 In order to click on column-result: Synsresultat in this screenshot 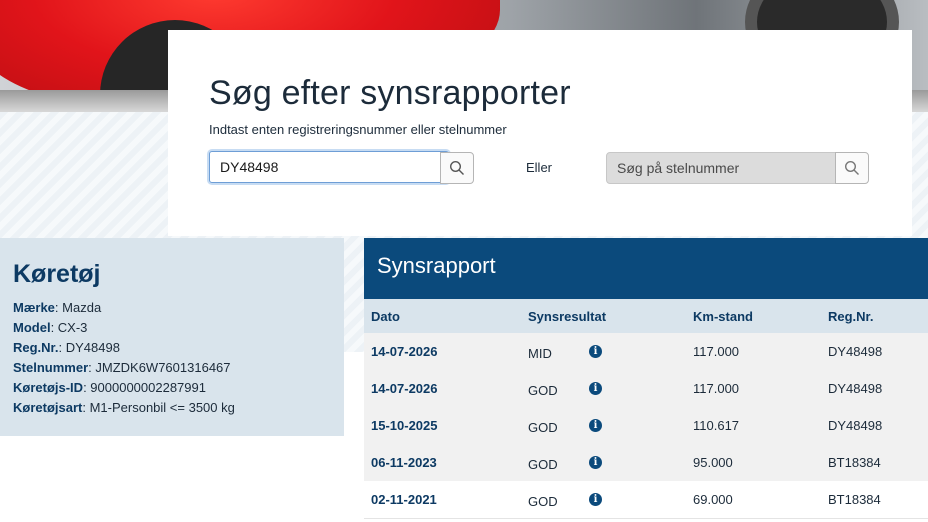, I will do `click(567, 316)`.